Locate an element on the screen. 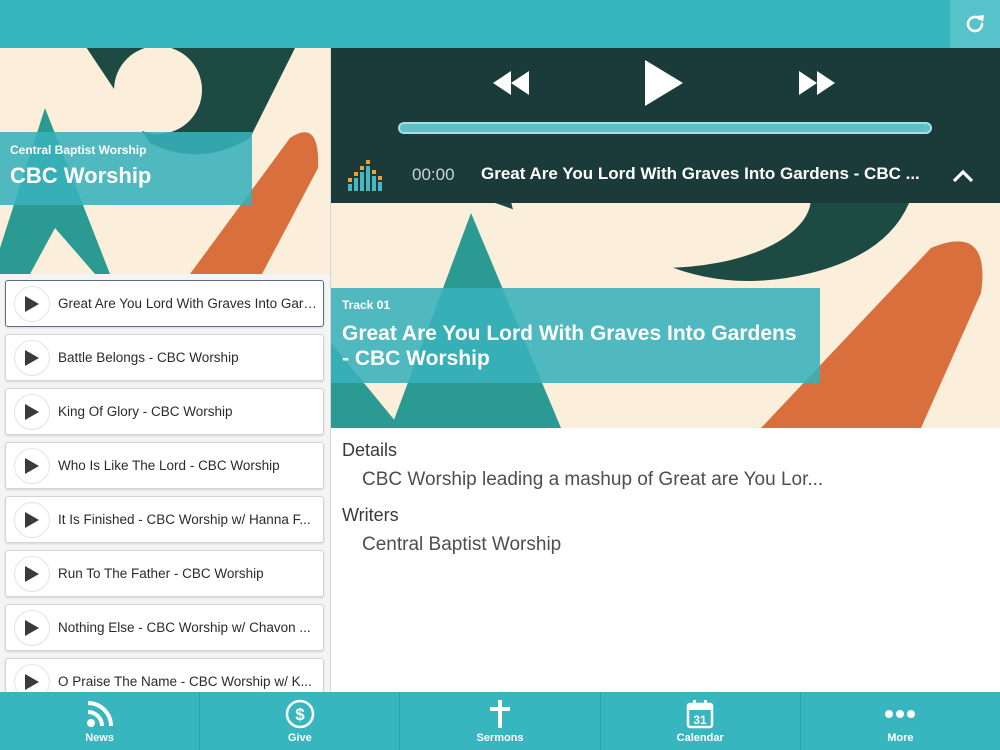  nav-news: News is located at coordinates (100, 721).